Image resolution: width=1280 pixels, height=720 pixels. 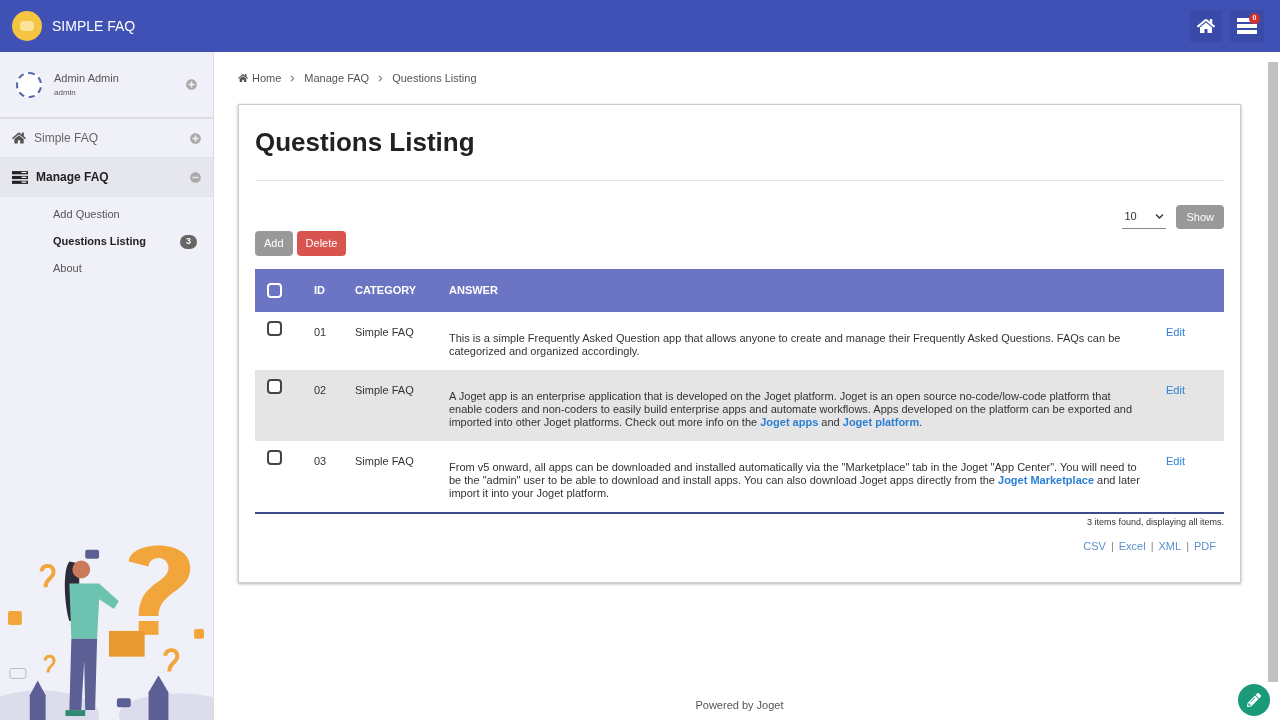 I want to click on column-header: ID, so click(x=330, y=290).